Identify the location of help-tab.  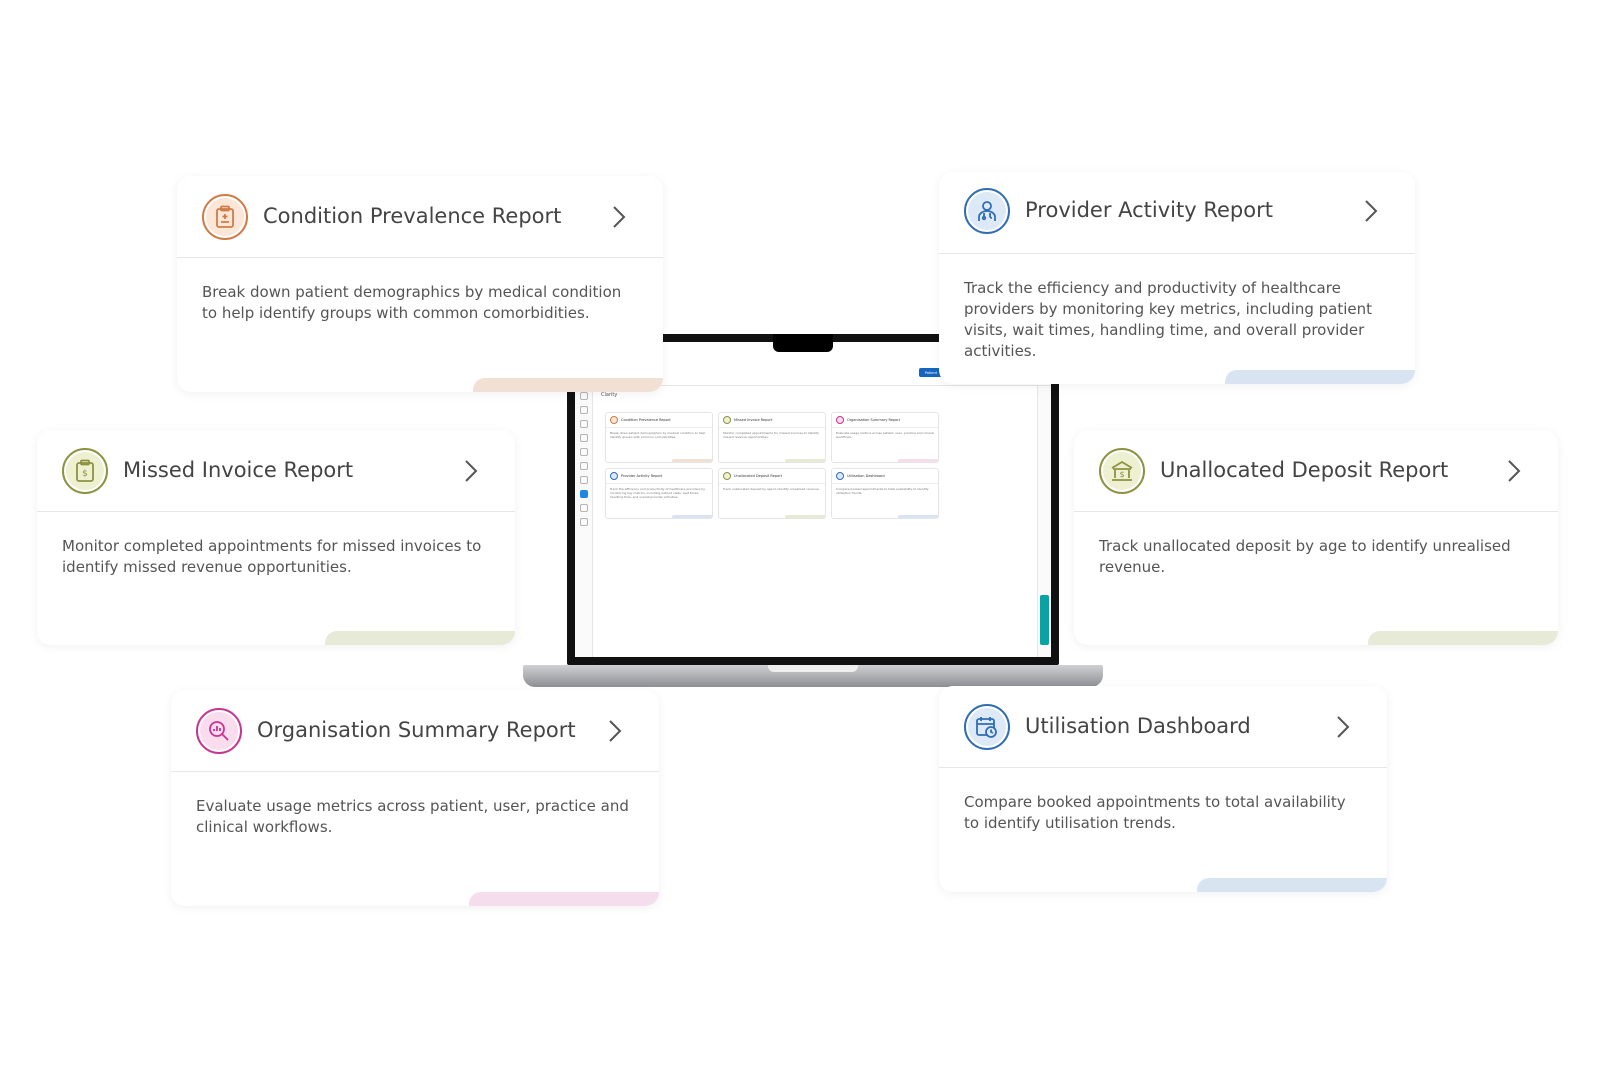
(1044, 620).